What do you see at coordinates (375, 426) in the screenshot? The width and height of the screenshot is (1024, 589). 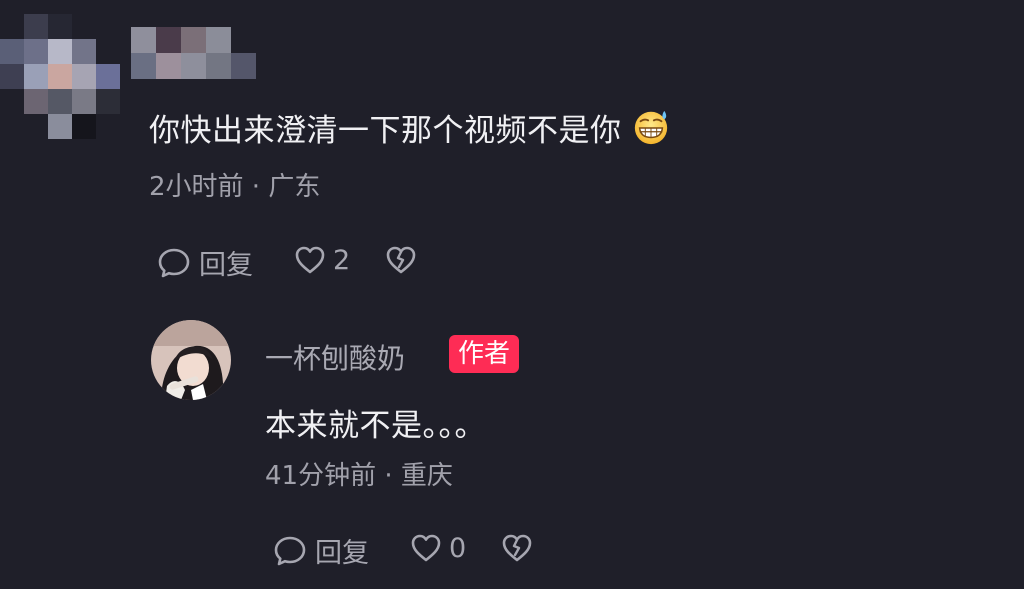 I see `reply-text: 本来就不是。。。` at bounding box center [375, 426].